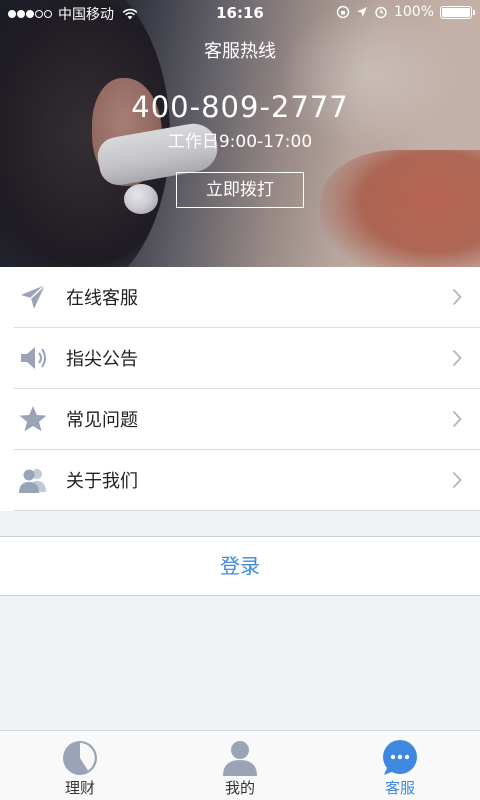 The width and height of the screenshot is (480, 800). Describe the element at coordinates (381, 12) in the screenshot. I see `alarm-icon` at that location.